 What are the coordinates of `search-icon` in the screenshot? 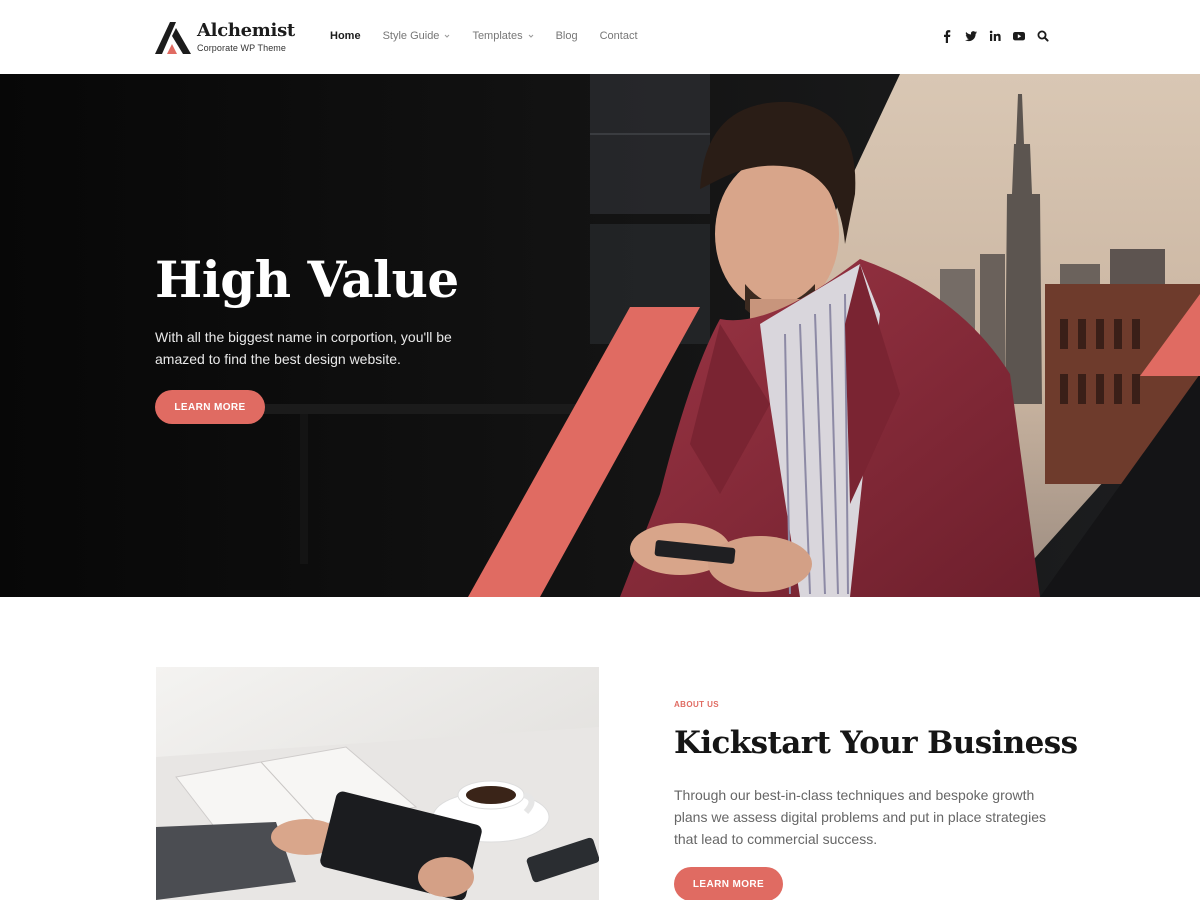 It's located at (1043, 36).